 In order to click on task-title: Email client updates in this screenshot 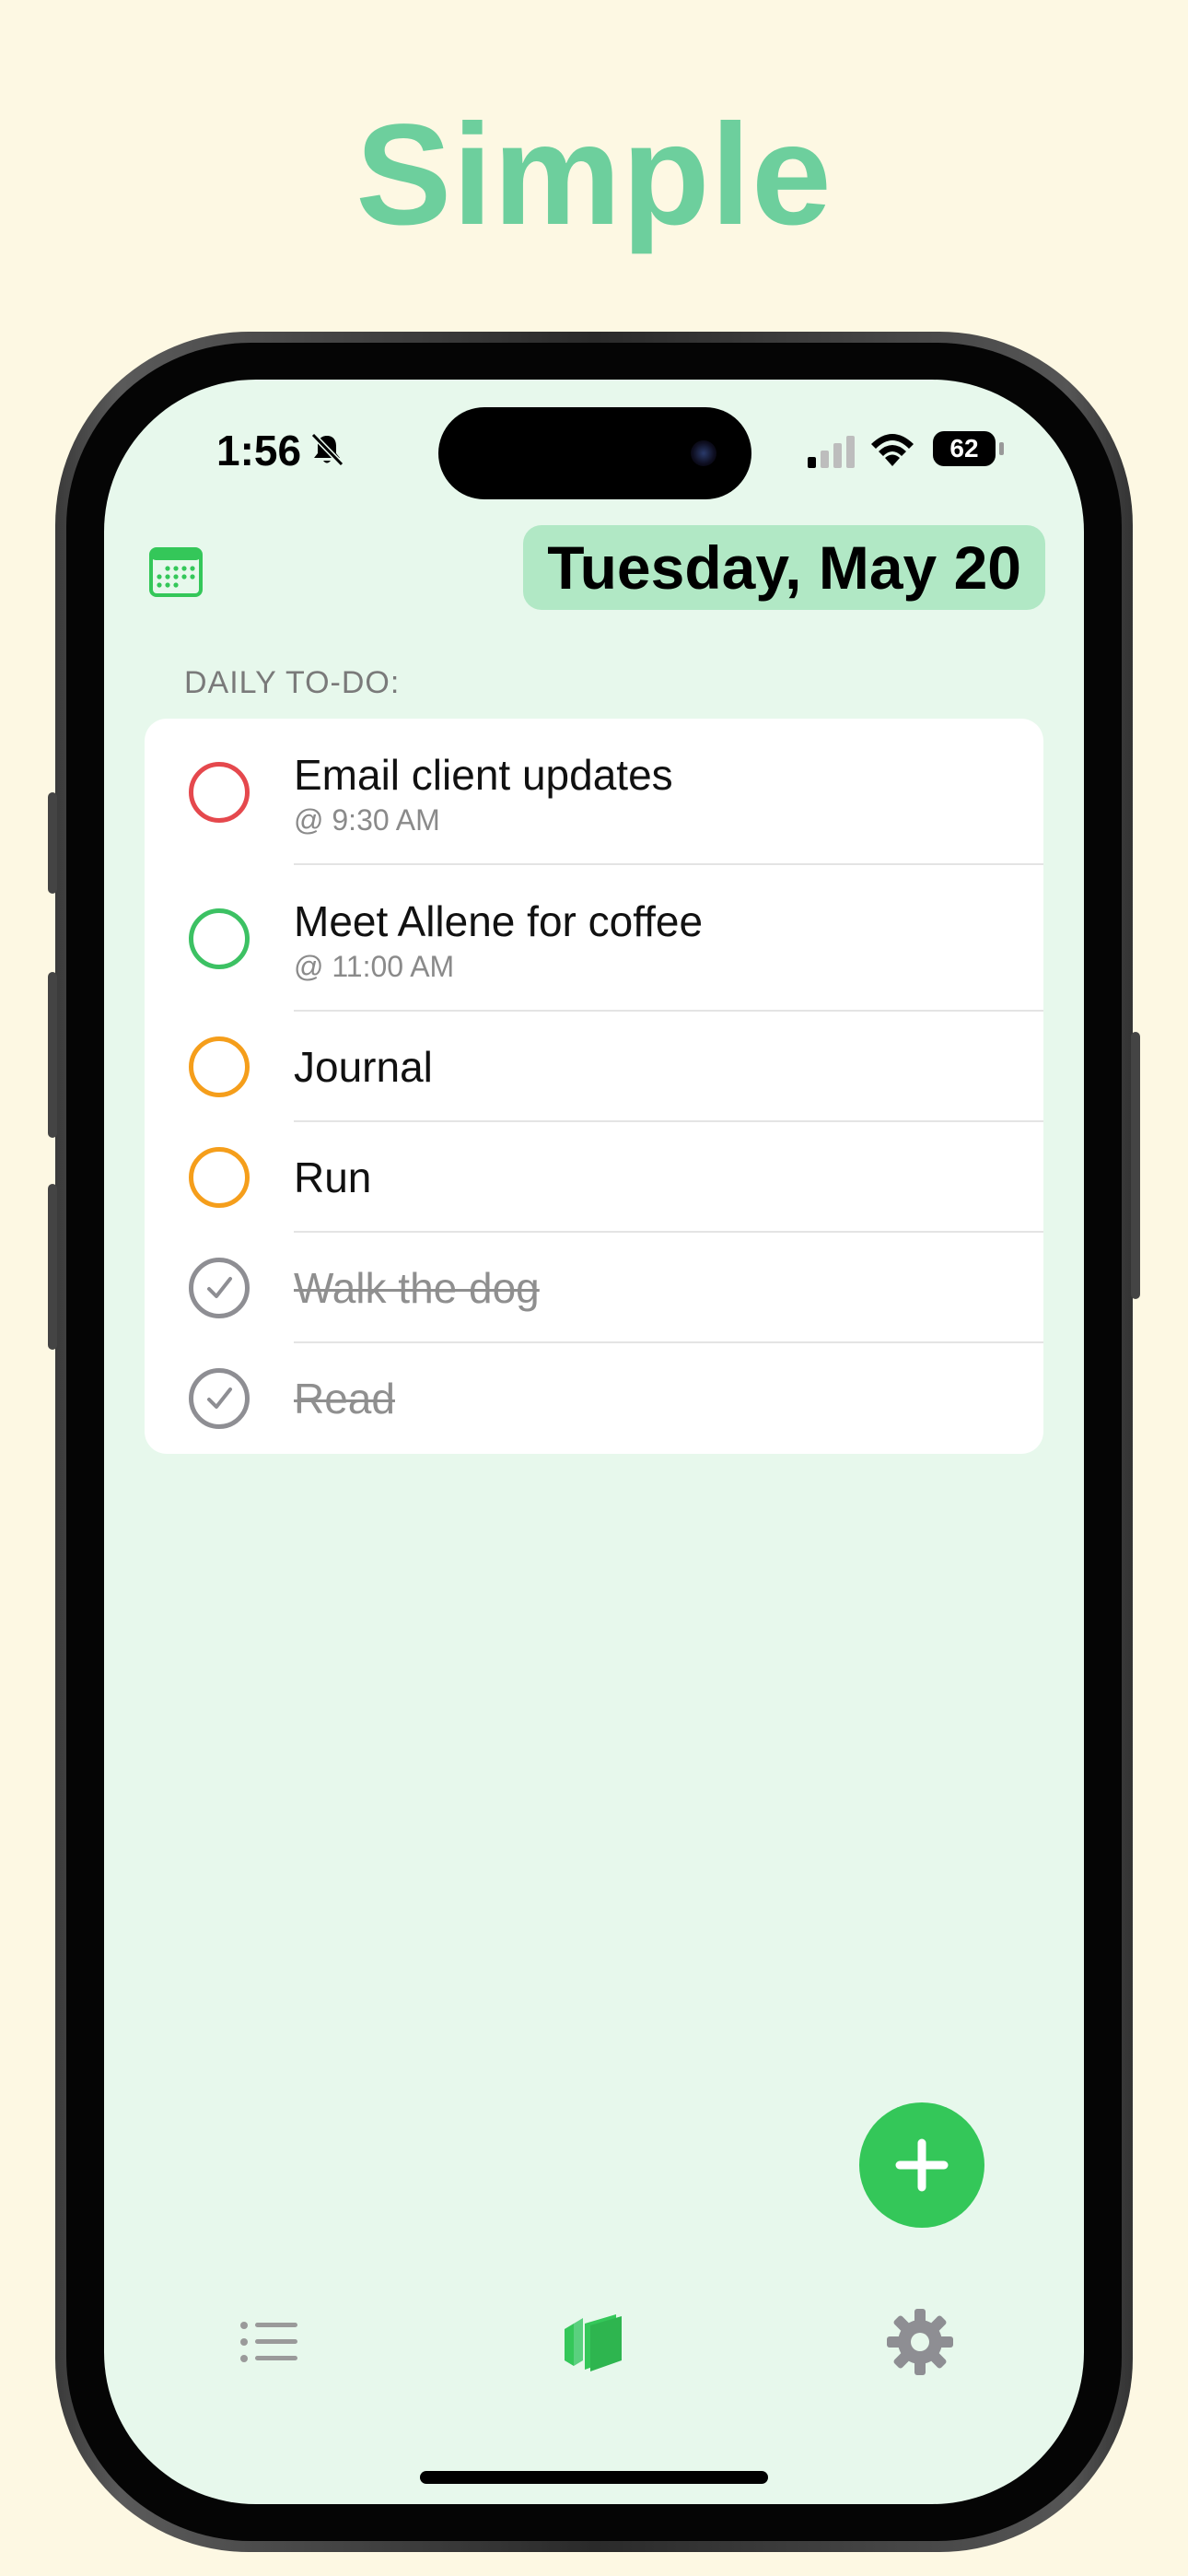, I will do `click(483, 775)`.